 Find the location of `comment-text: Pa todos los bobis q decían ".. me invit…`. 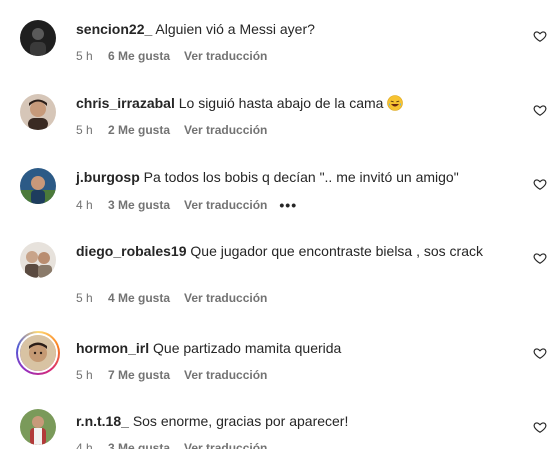

comment-text: Pa todos los bobis q decían ".. me invit… is located at coordinates (301, 177).